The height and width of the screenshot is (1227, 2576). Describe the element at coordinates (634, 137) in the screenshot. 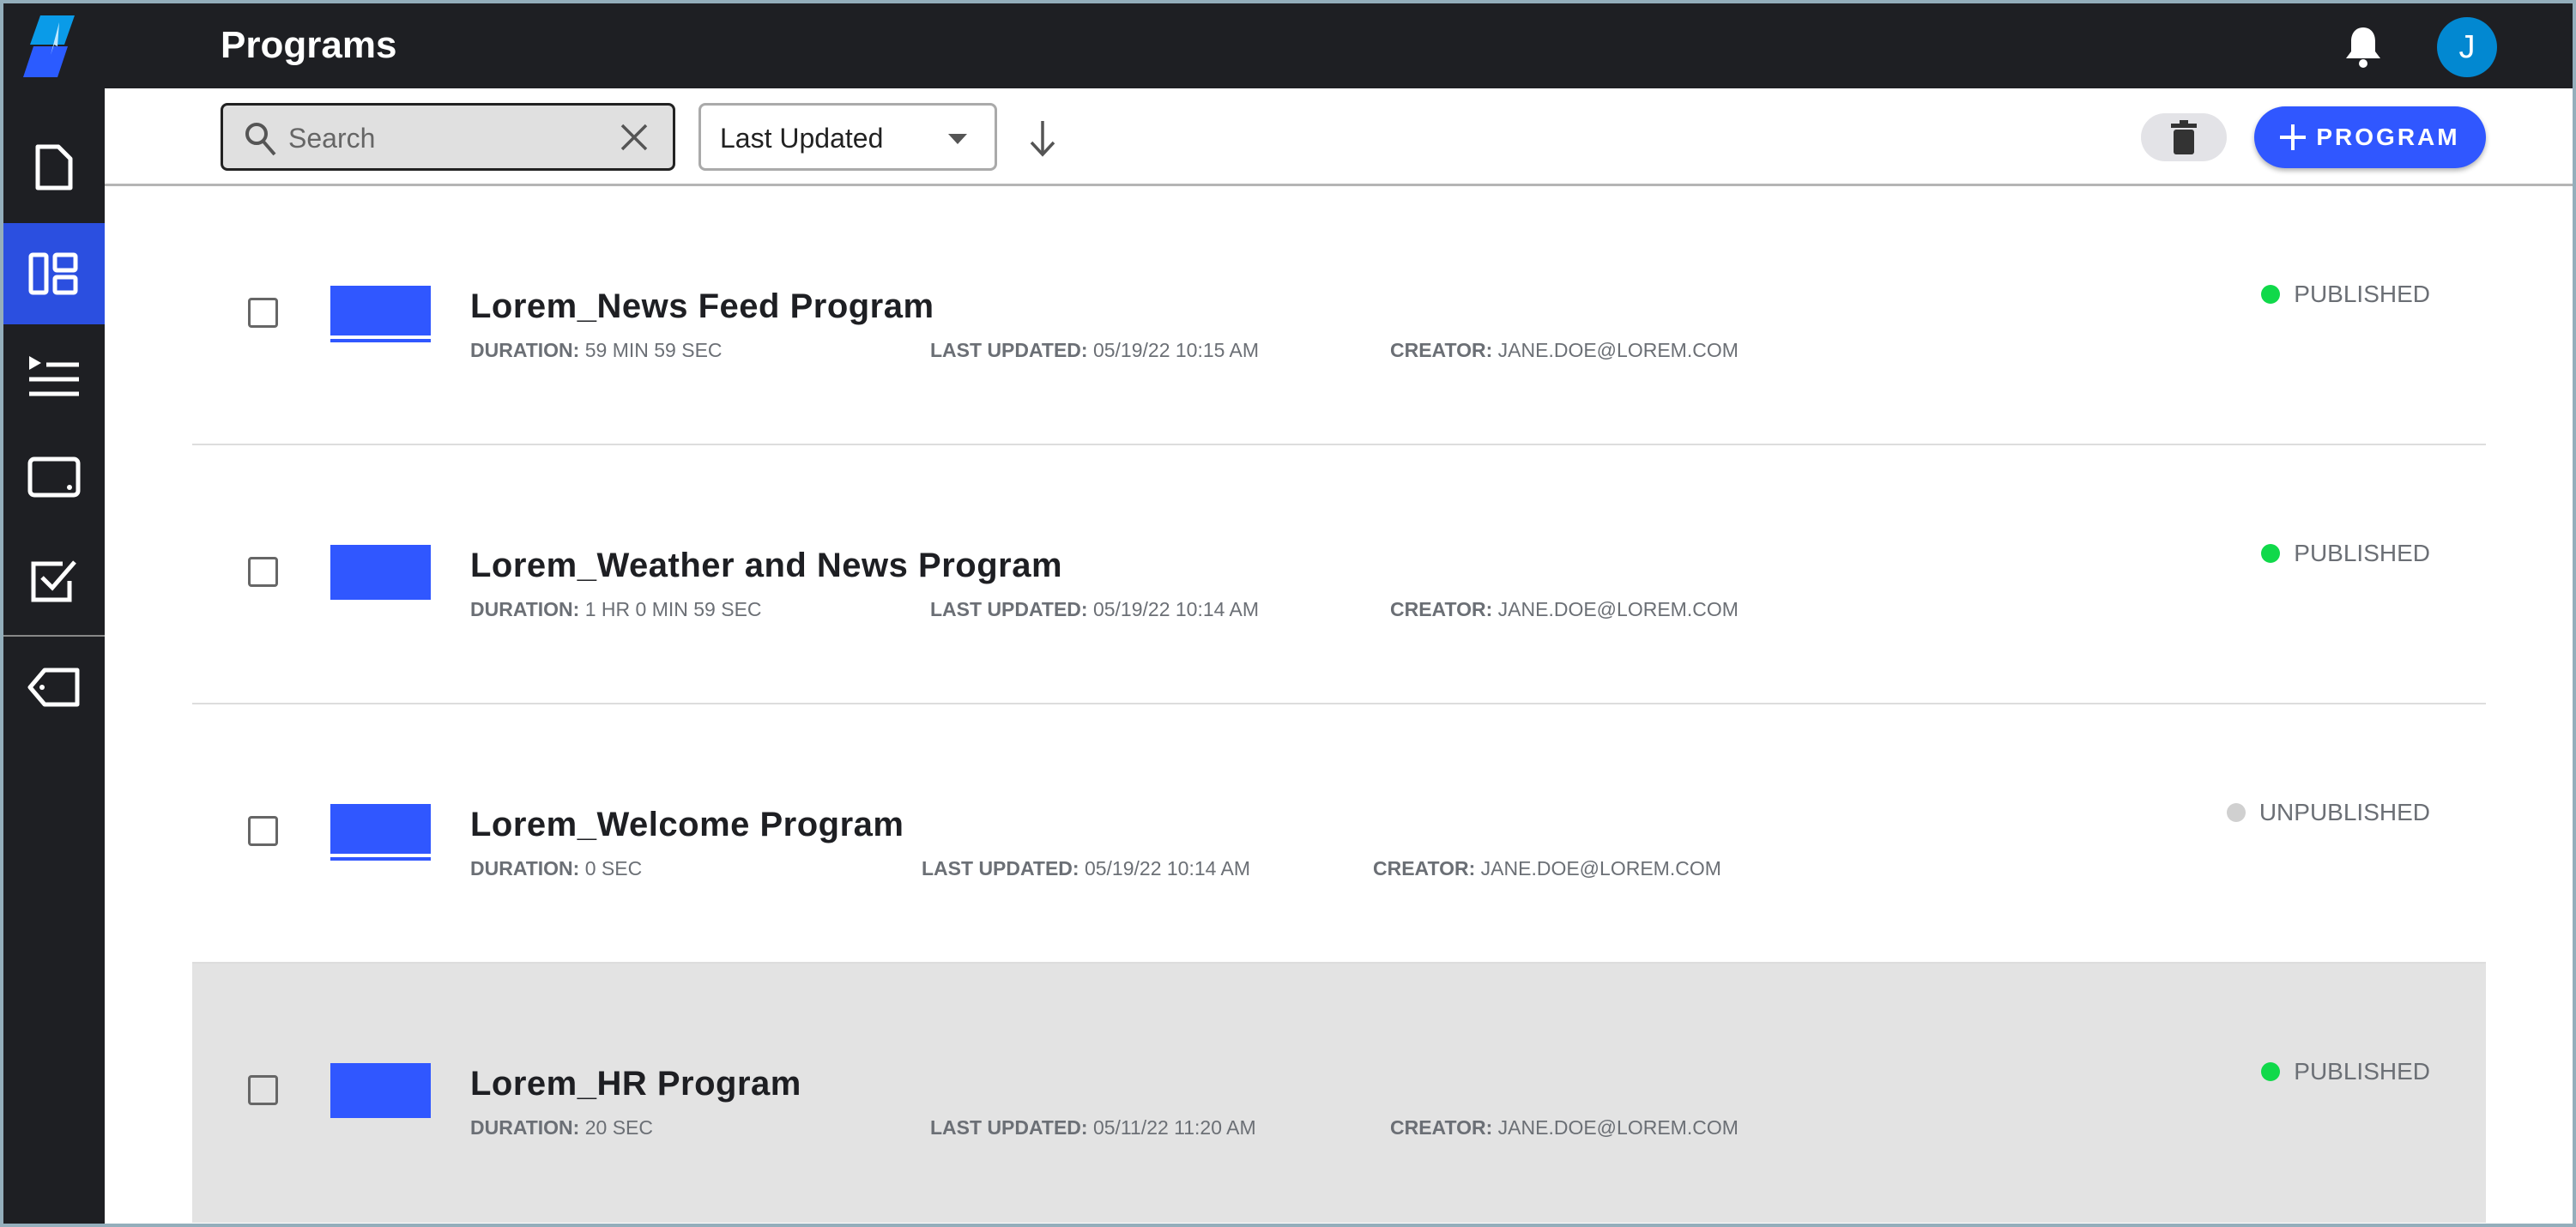

I see `clear-search-icon` at that location.